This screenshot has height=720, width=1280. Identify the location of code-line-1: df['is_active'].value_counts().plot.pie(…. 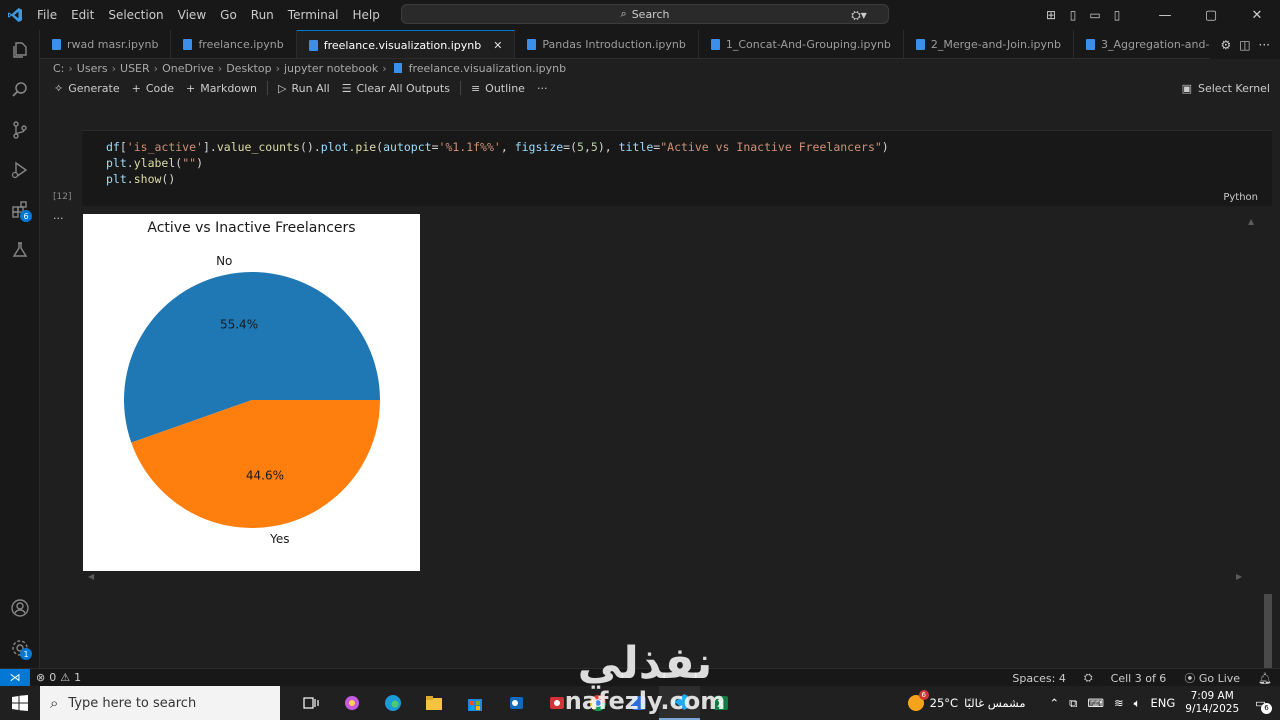
(497, 147).